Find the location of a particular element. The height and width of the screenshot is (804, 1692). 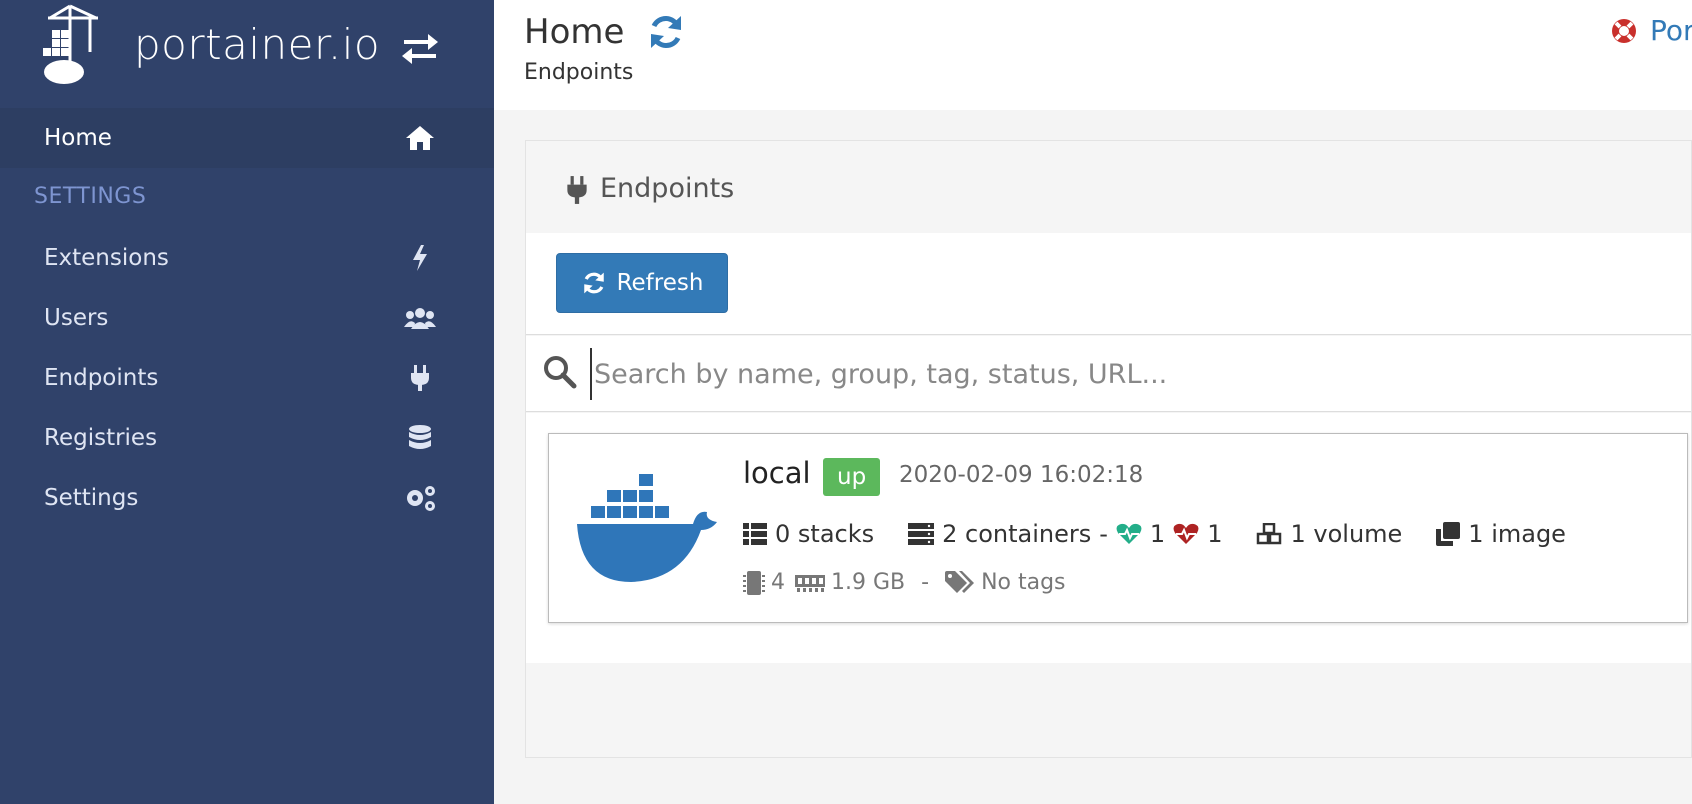

th-list-icon is located at coordinates (755, 534).